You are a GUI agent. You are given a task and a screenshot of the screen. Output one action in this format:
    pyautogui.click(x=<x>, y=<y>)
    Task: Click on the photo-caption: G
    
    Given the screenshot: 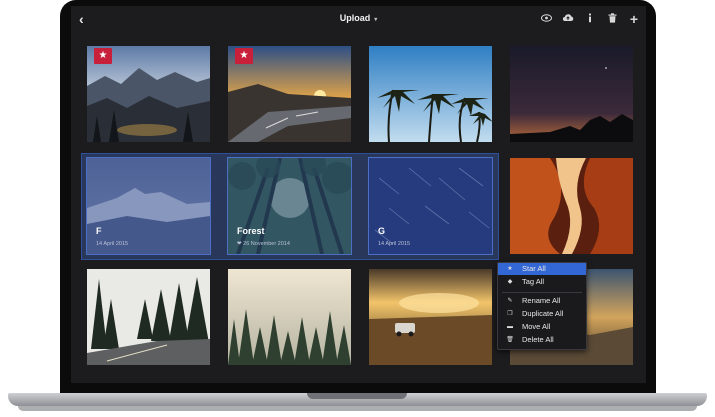 What is the action you would take?
    pyautogui.click(x=382, y=231)
    